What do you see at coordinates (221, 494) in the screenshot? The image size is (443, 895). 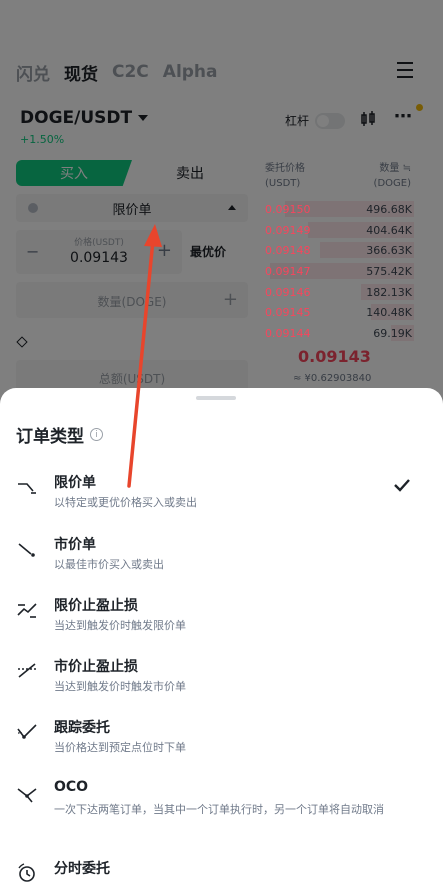 I see `order-option-limit: 限价单 以特定或更优价格买入或卖出` at bounding box center [221, 494].